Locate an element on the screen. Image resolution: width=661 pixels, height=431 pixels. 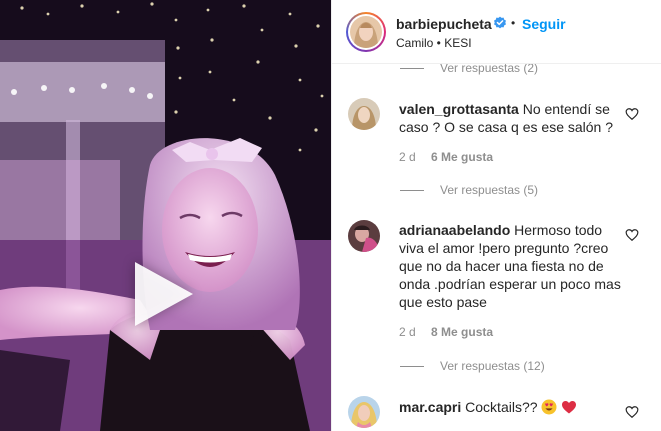
comment-username: valen_grottasanta is located at coordinates (459, 109).